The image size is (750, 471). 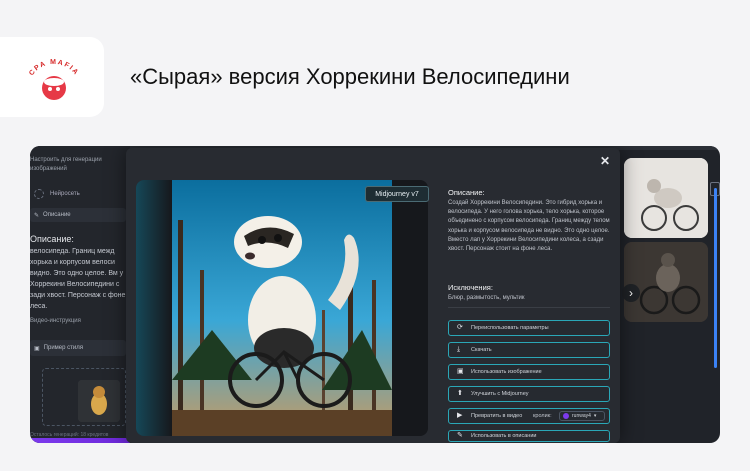 What do you see at coordinates (460, 327) in the screenshot?
I see `refresh-icon: ⟳` at bounding box center [460, 327].